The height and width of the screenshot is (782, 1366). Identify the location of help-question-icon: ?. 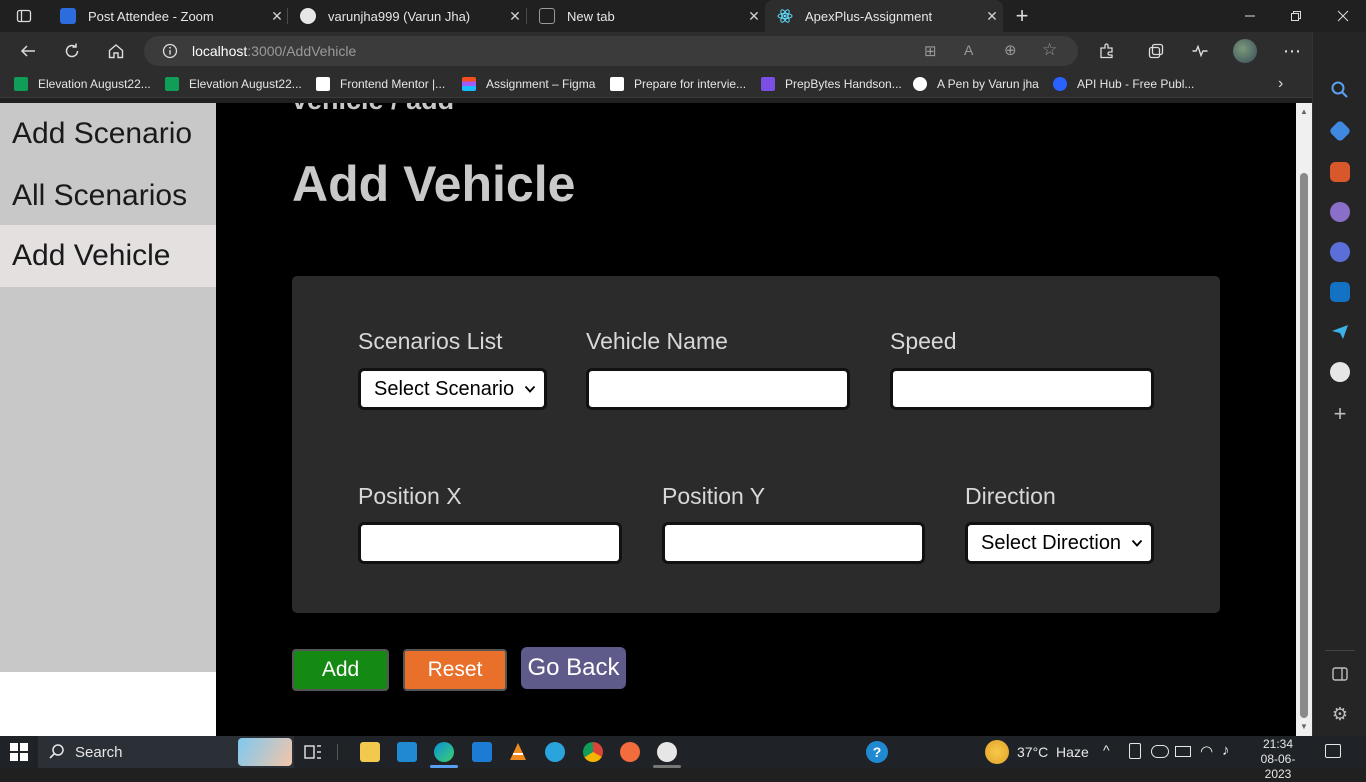
(877, 752).